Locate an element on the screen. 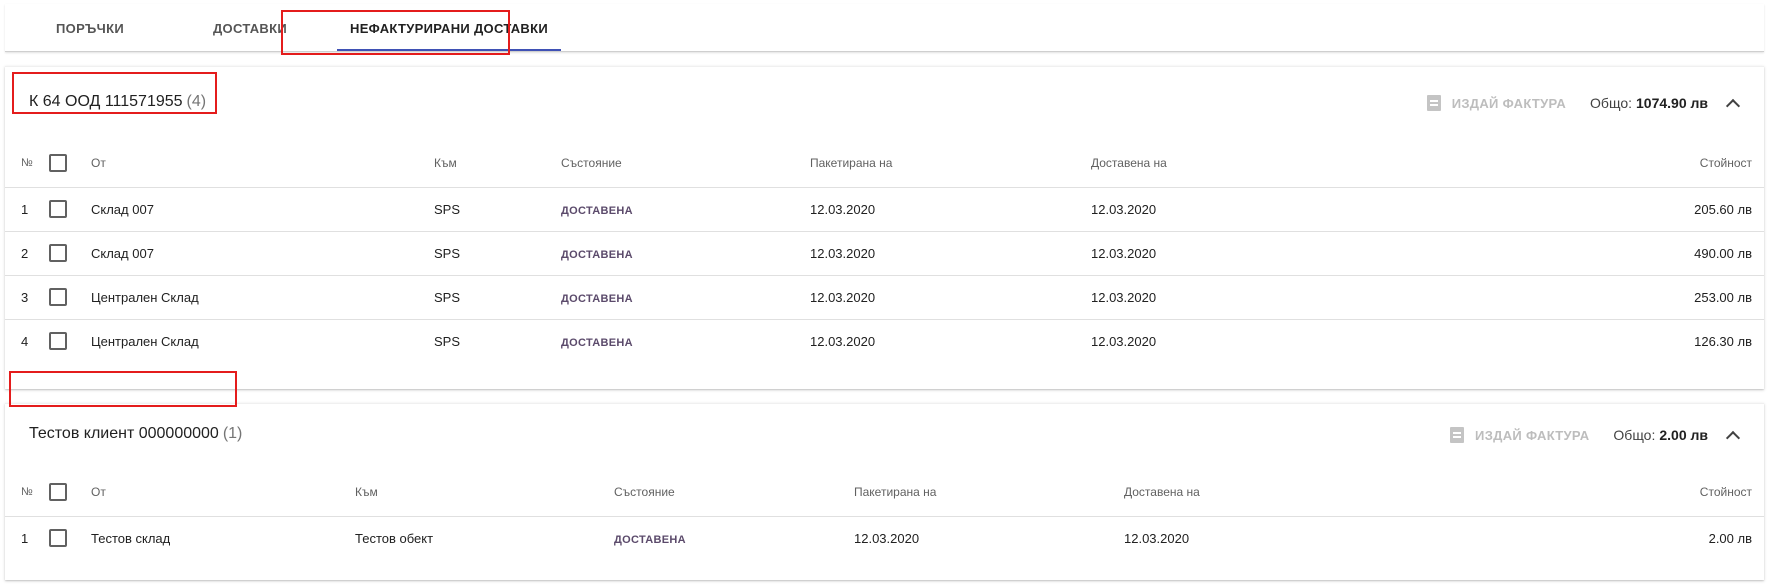  tab-label: ПОРЪЧКИ is located at coordinates (90, 28).